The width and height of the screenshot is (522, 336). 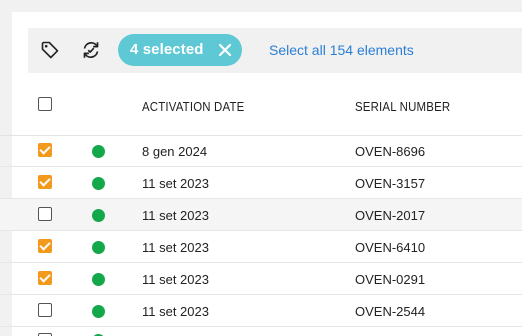 What do you see at coordinates (193, 106) in the screenshot?
I see `column-activation-date: ACTIVATION DATE` at bounding box center [193, 106].